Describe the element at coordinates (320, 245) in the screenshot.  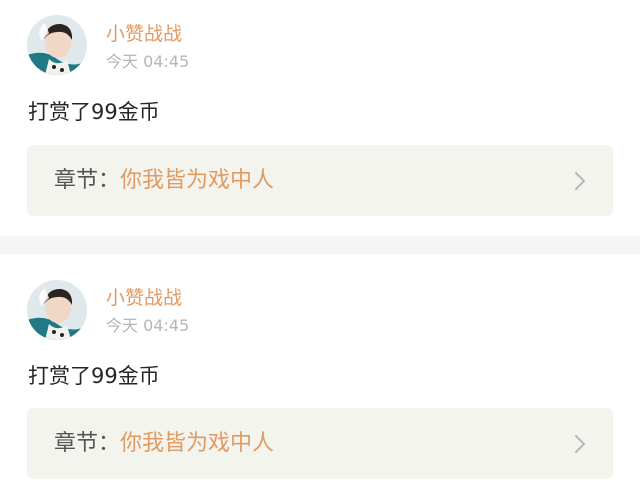
I see `section-separator` at that location.